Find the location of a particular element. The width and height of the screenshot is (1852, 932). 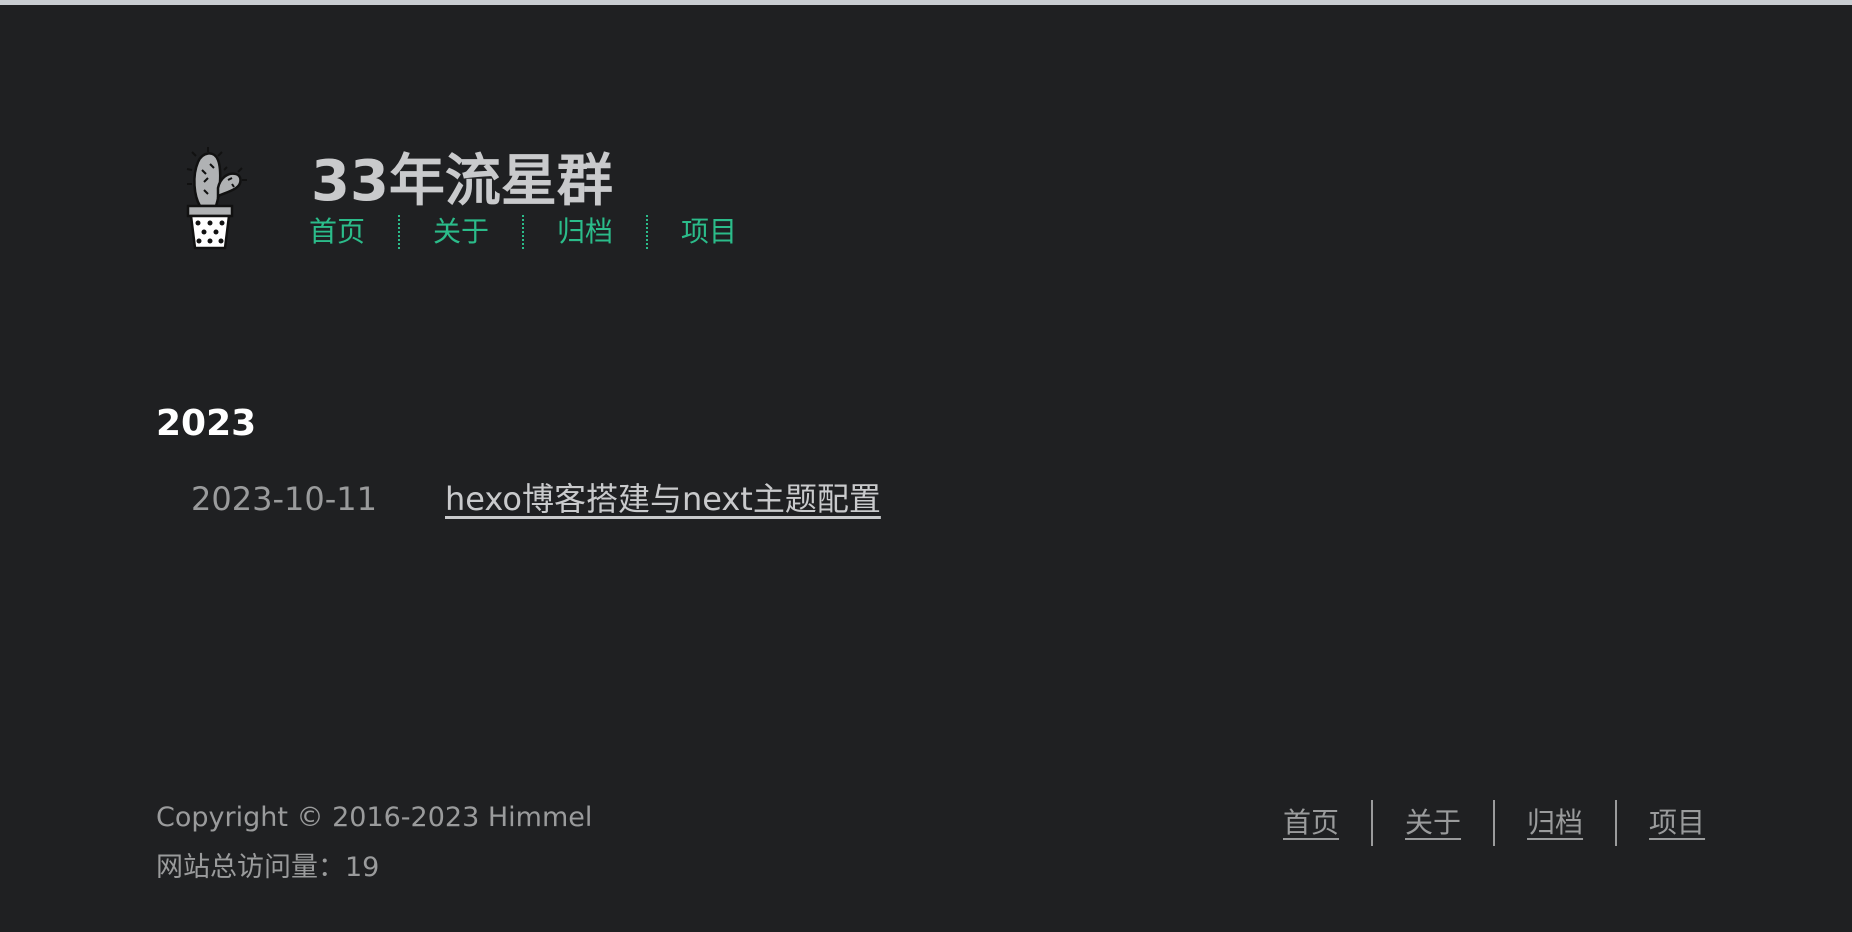

visit-counter-label: 网站总访问量： is located at coordinates (250, 867).